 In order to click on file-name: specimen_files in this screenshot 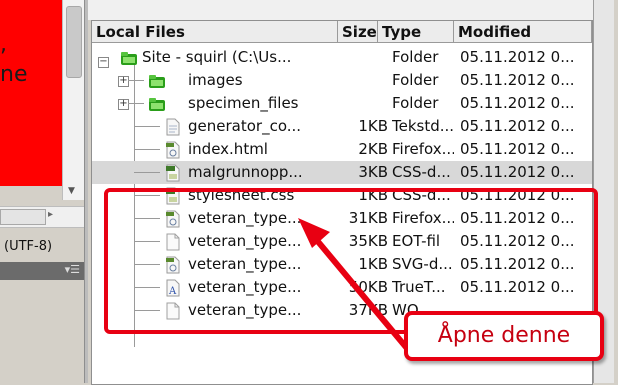, I will do `click(243, 103)`.